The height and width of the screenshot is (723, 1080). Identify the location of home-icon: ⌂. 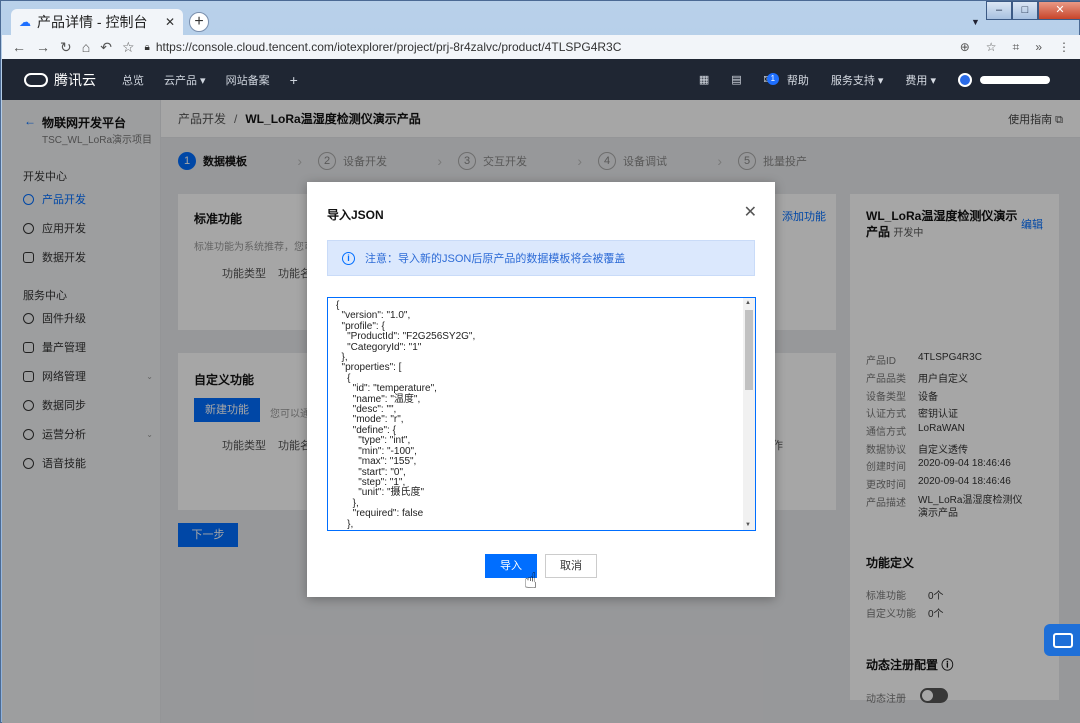
(86, 47).